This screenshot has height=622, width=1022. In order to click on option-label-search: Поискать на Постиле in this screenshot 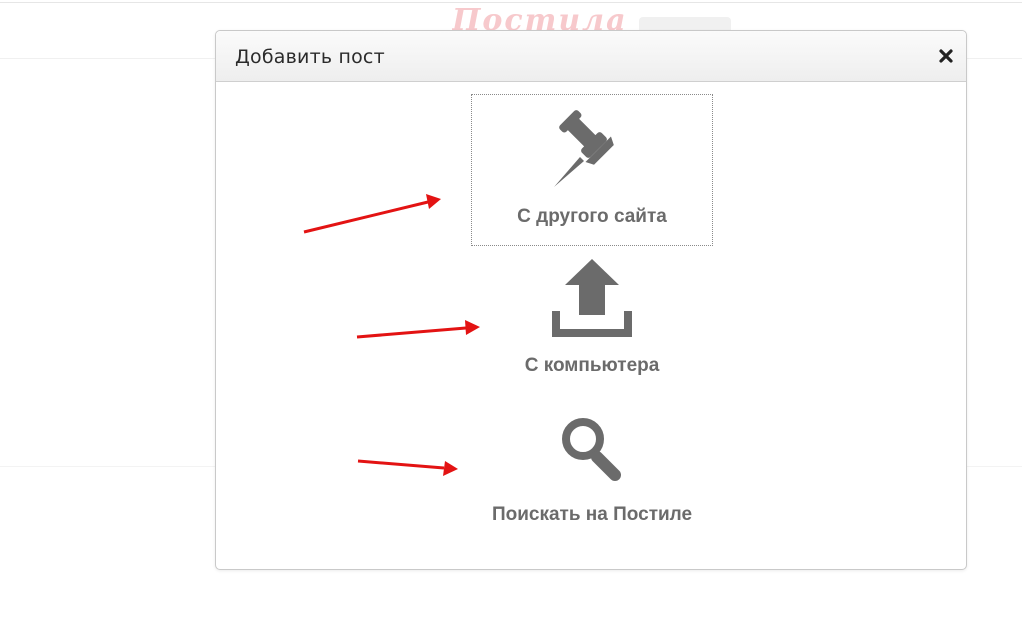, I will do `click(592, 514)`.